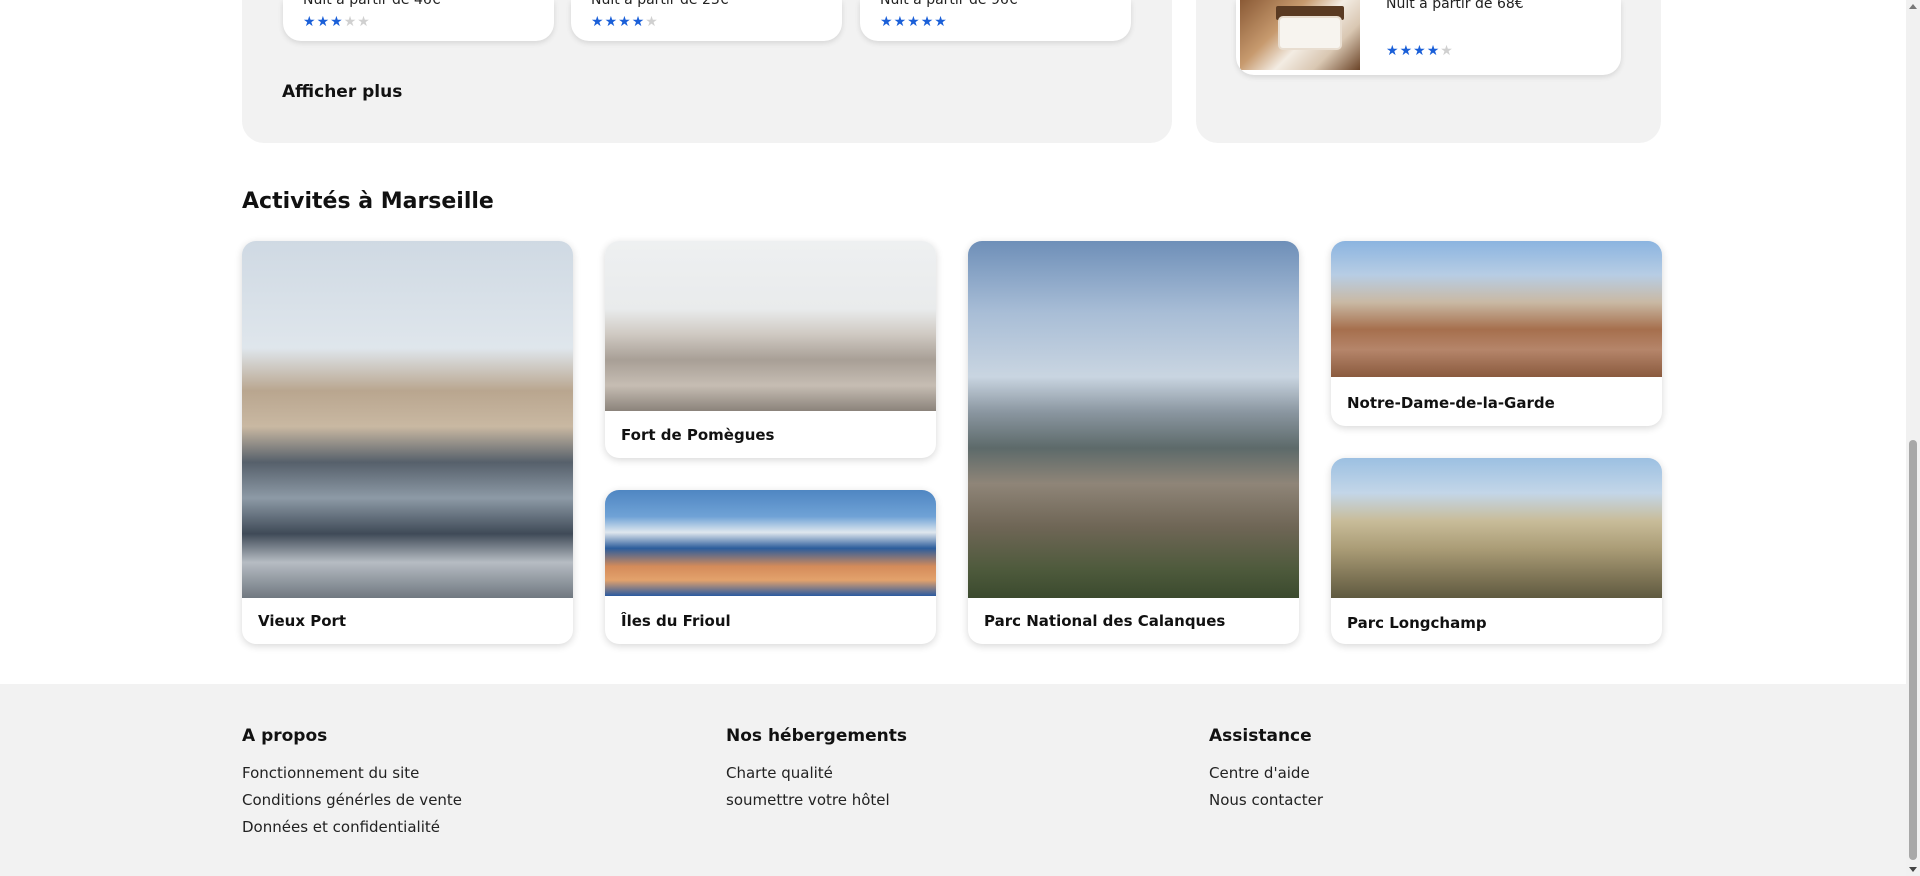 This screenshot has height=876, width=1920. I want to click on scrollbar-thumb, so click(1913, 650).